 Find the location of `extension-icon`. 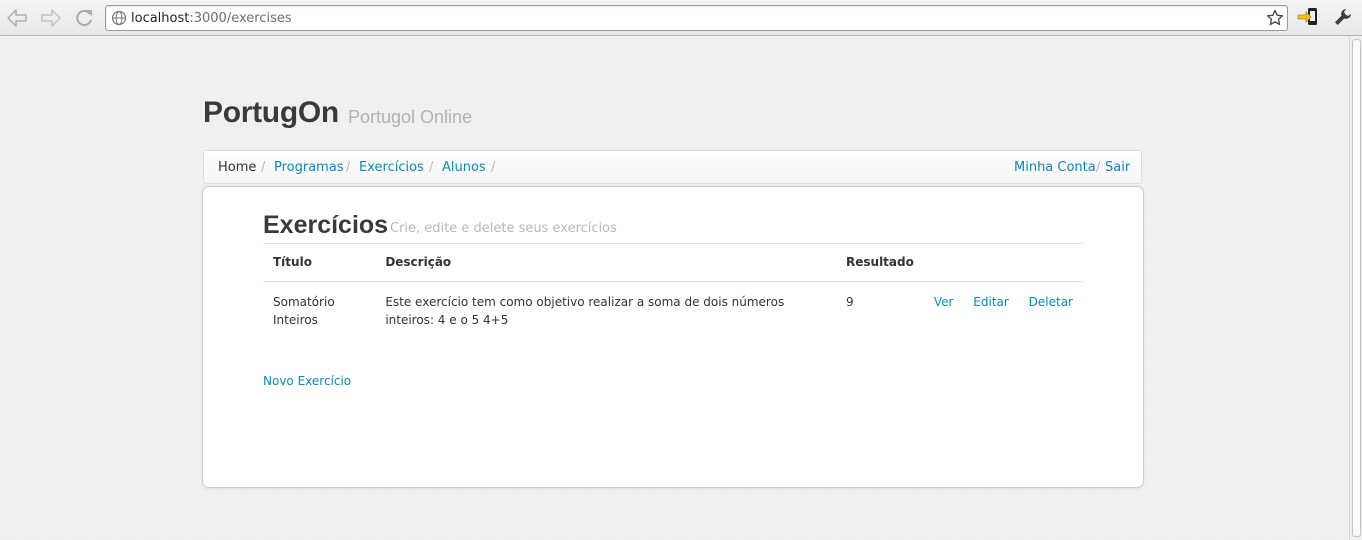

extension-icon is located at coordinates (1308, 17).